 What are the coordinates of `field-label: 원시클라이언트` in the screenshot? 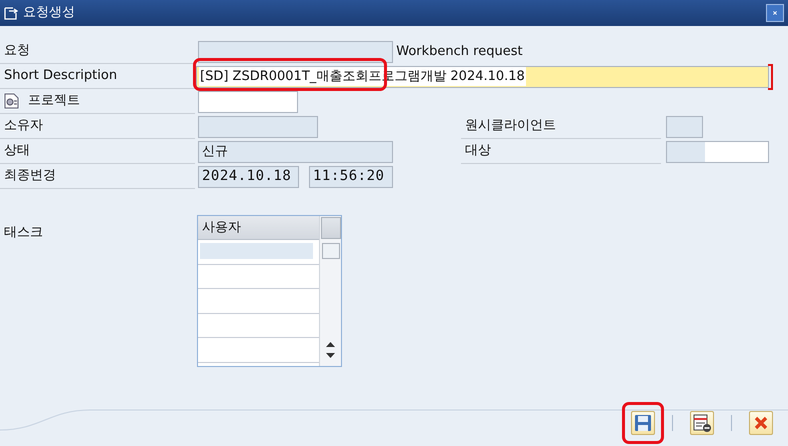 It's located at (561, 126).